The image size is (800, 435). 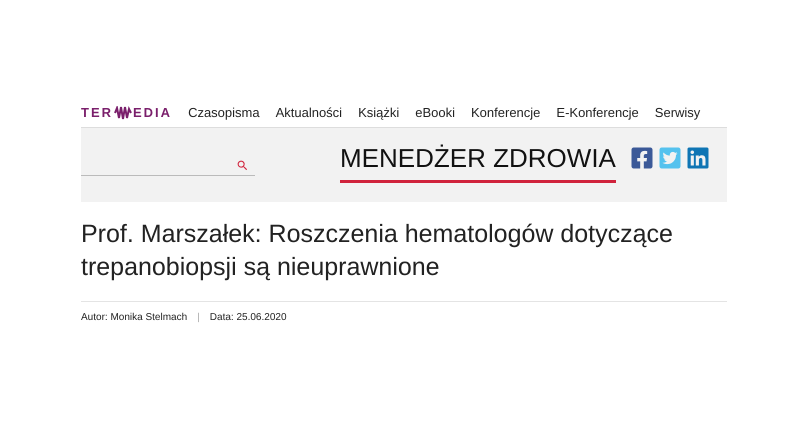 What do you see at coordinates (379, 112) in the screenshot?
I see `nav-link: Książki` at bounding box center [379, 112].